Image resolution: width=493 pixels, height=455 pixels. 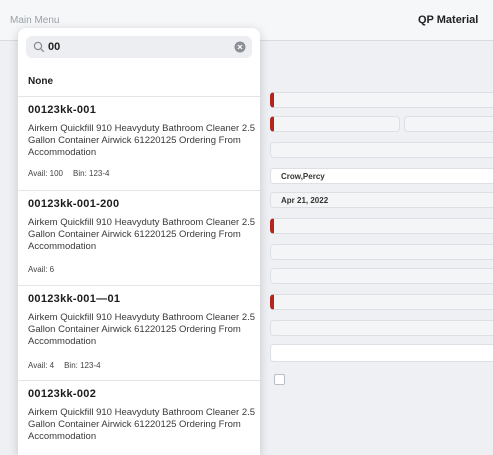 What do you see at coordinates (62, 394) in the screenshot?
I see `item-code: 00123kk-002` at bounding box center [62, 394].